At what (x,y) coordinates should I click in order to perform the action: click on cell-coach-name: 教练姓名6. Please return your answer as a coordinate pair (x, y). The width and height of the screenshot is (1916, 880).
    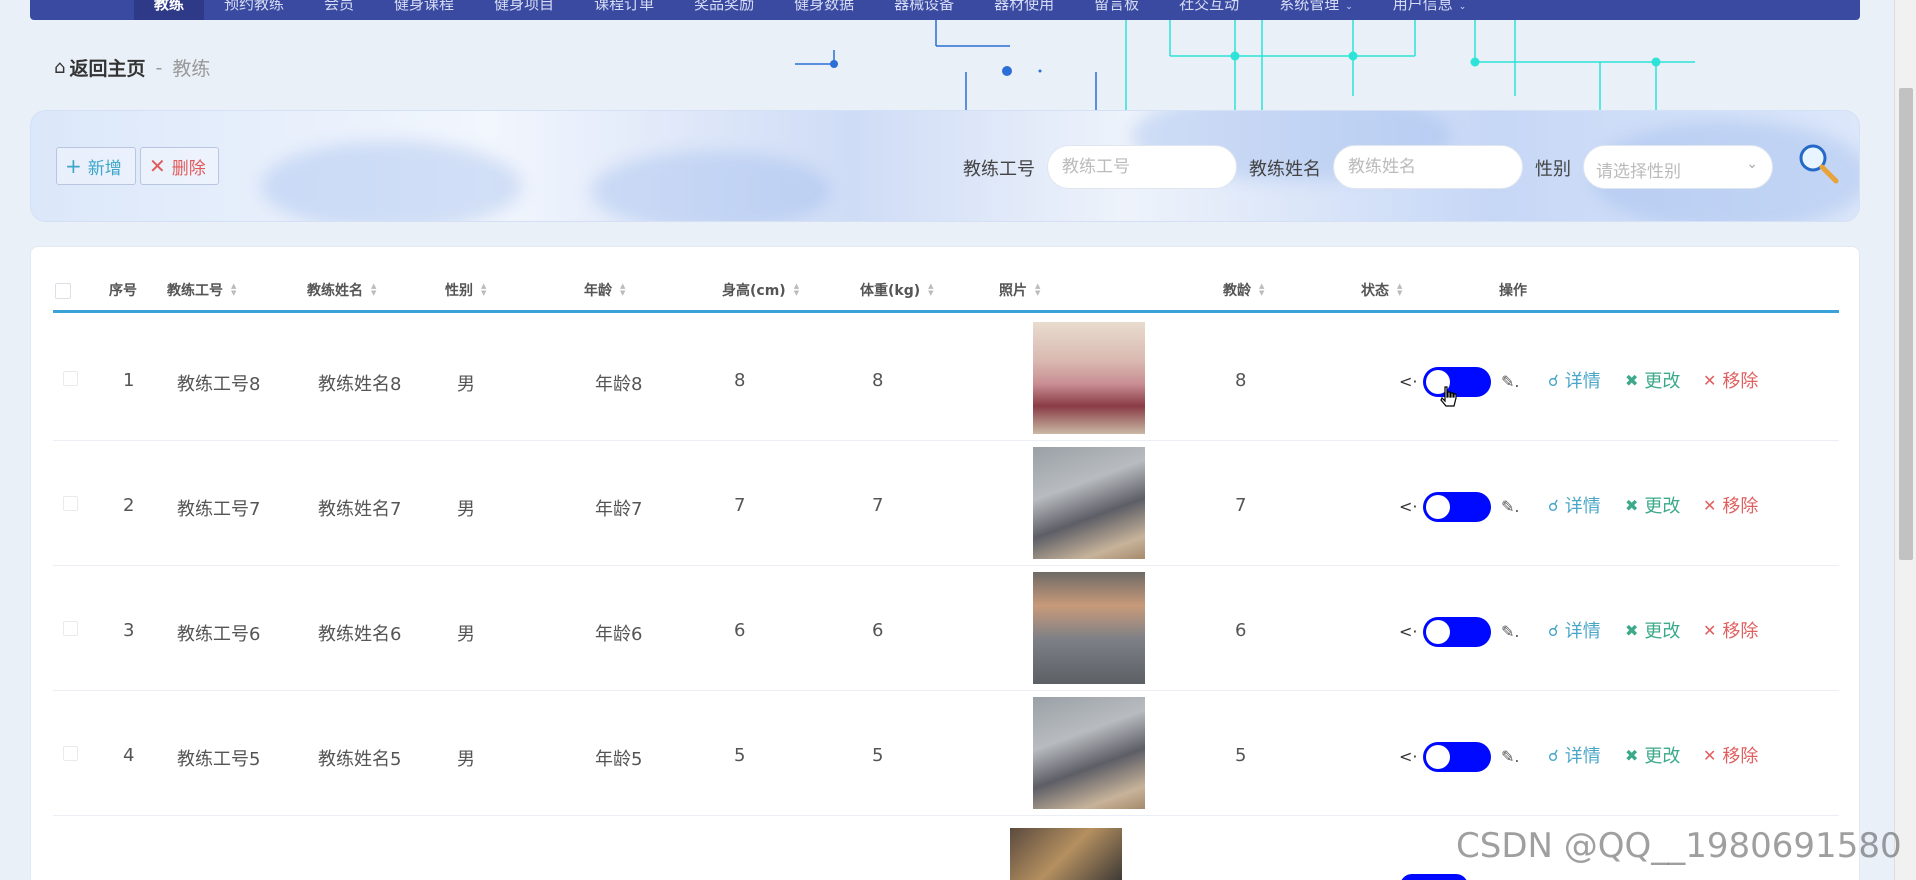
    Looking at the image, I should click on (360, 634).